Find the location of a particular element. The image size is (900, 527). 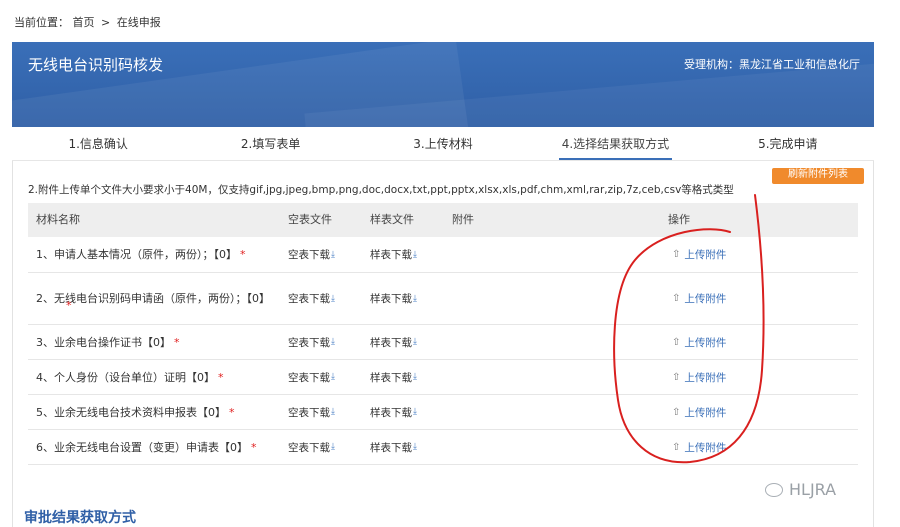

material-name: 5、业余无线电台技术资料申报表【0】 is located at coordinates (131, 412).